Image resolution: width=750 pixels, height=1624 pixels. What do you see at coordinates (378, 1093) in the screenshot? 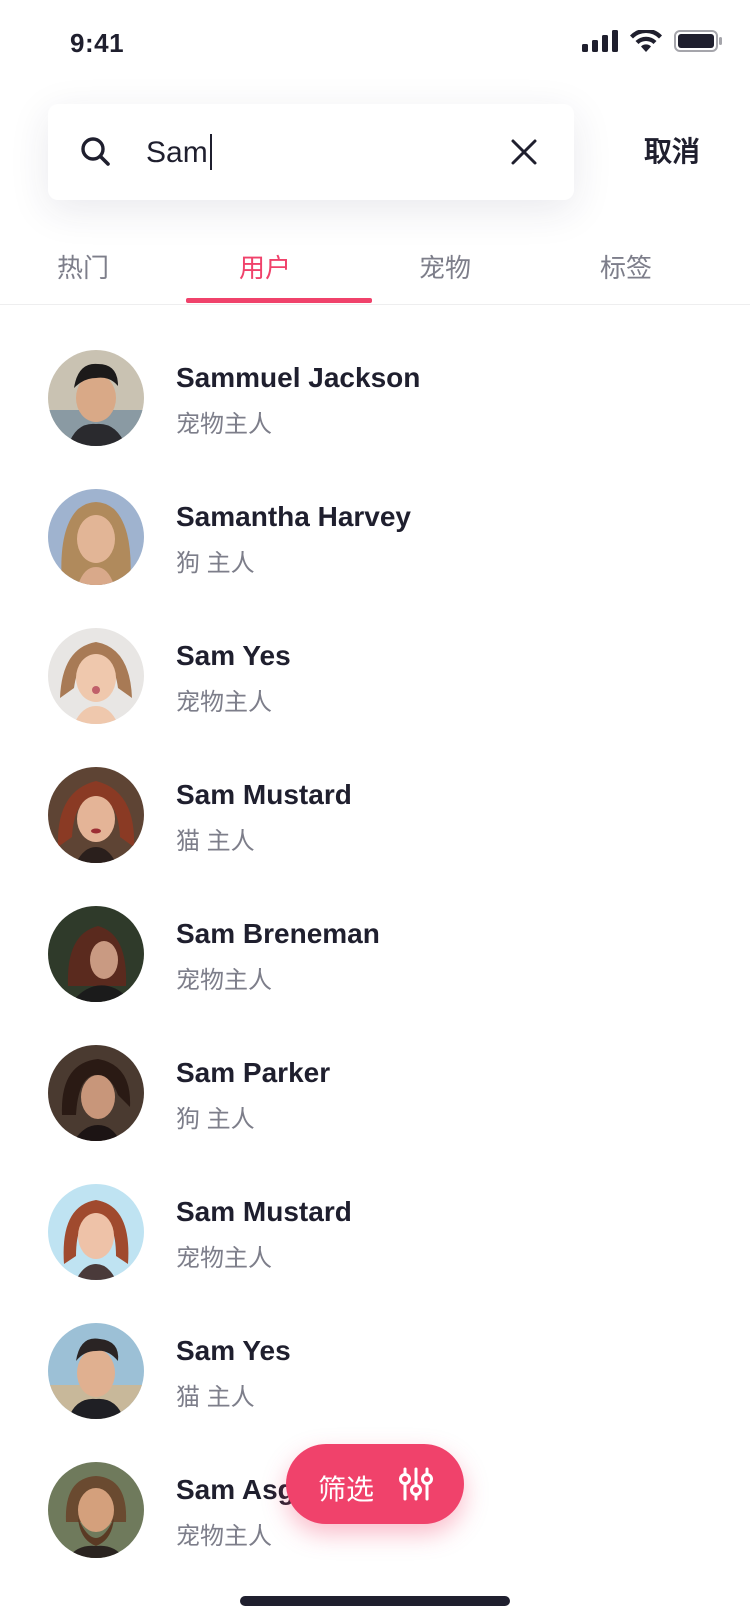
I see `list-item: Sam Parker 狗 主人` at bounding box center [378, 1093].